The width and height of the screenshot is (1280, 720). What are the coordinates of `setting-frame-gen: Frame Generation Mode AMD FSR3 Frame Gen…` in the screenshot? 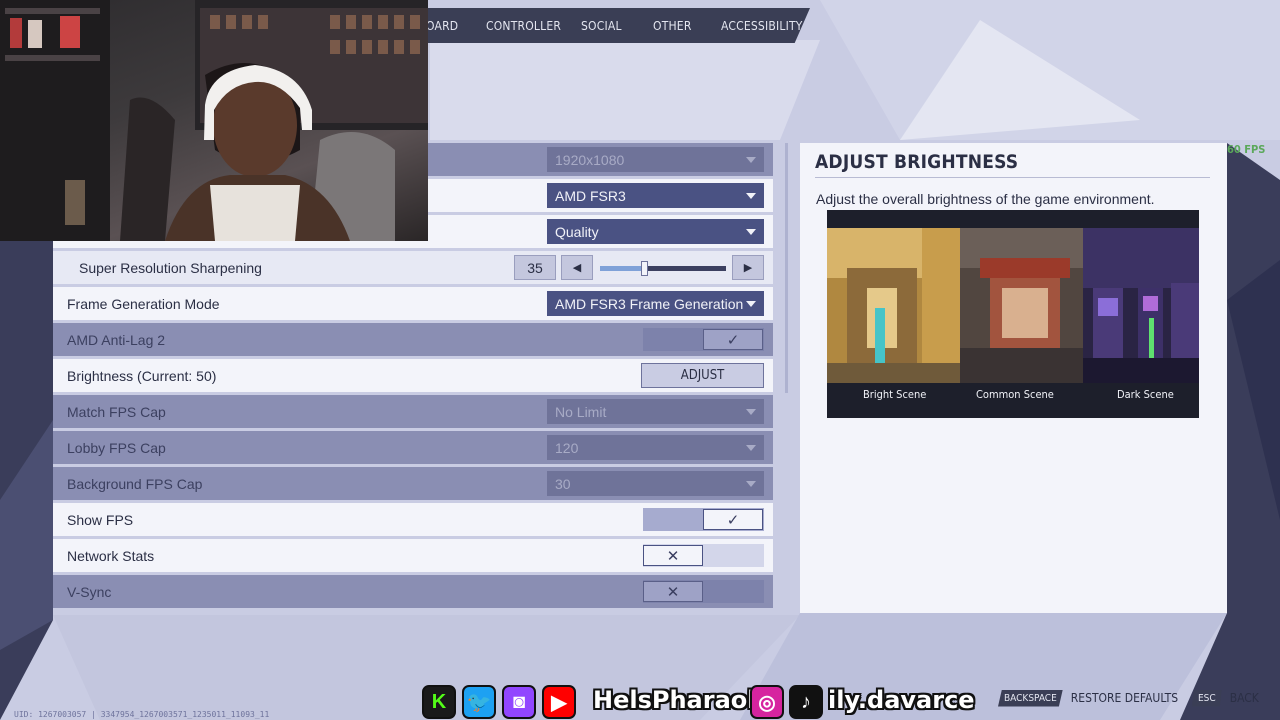 It's located at (413, 303).